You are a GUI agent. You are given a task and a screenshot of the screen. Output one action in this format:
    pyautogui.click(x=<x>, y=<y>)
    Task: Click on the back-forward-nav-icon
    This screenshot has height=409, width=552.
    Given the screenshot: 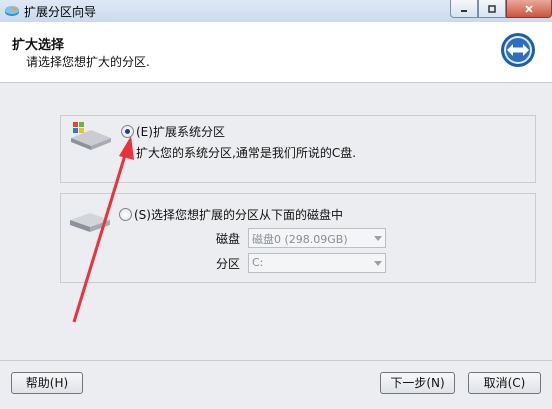 What is the action you would take?
    pyautogui.click(x=518, y=50)
    